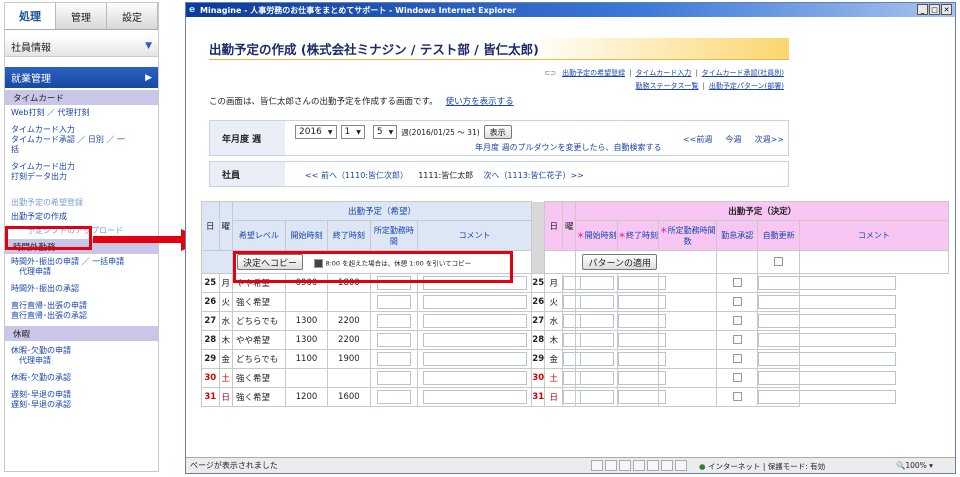 This screenshot has height=477, width=960. I want to click on tab-settei: 設定, so click(132, 16).